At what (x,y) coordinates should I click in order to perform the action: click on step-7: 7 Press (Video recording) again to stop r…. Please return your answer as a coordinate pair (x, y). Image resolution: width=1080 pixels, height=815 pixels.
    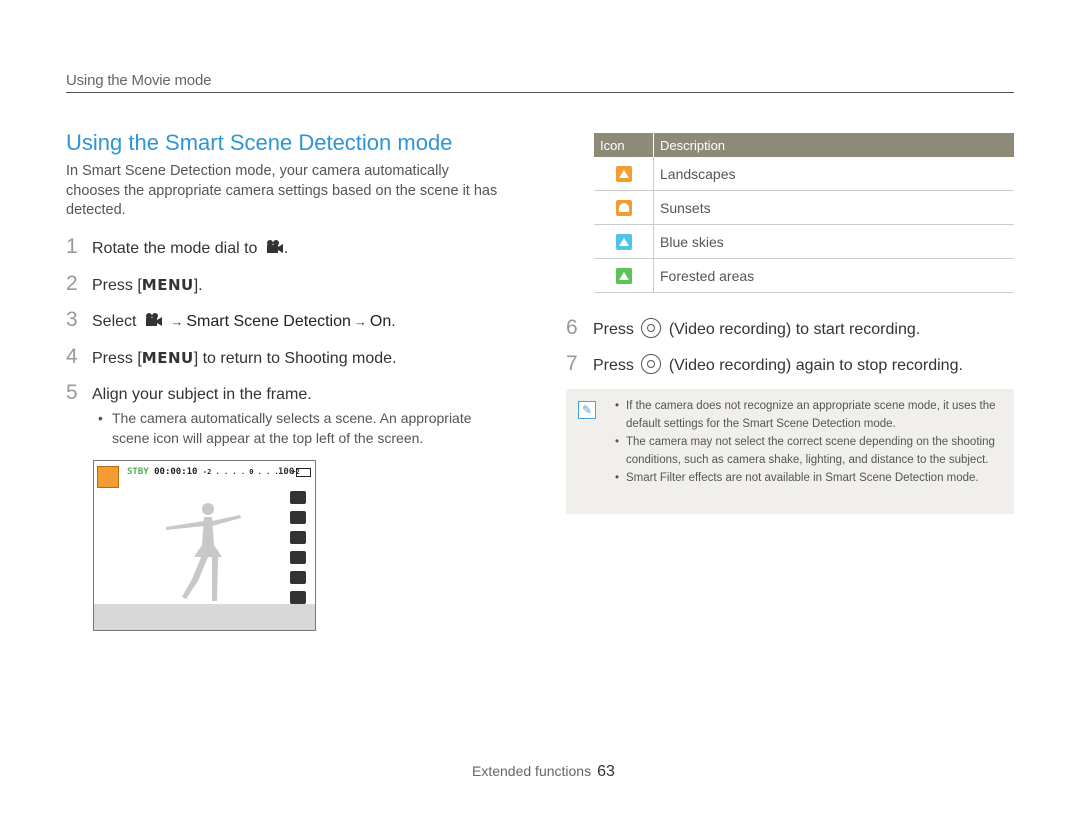
    Looking at the image, I should click on (764, 363).